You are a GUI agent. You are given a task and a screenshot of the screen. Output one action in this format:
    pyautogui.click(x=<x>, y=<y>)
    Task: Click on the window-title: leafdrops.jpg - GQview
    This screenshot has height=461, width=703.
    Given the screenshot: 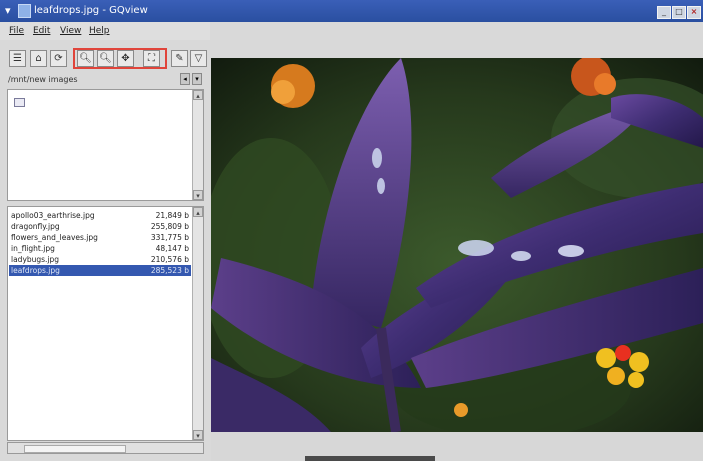 What is the action you would take?
    pyautogui.click(x=91, y=10)
    